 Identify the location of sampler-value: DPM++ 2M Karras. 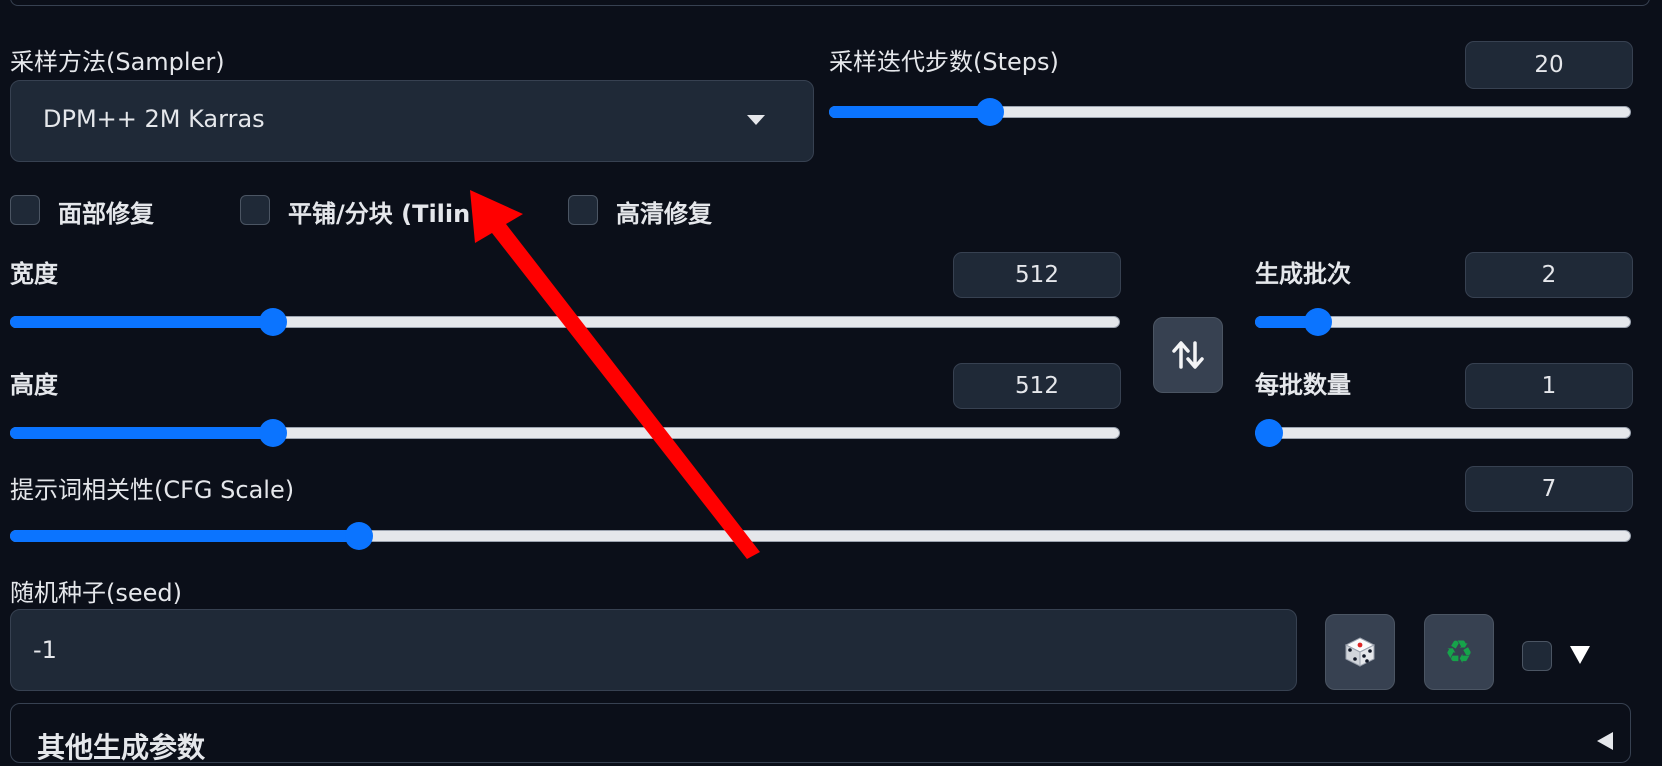
(154, 119).